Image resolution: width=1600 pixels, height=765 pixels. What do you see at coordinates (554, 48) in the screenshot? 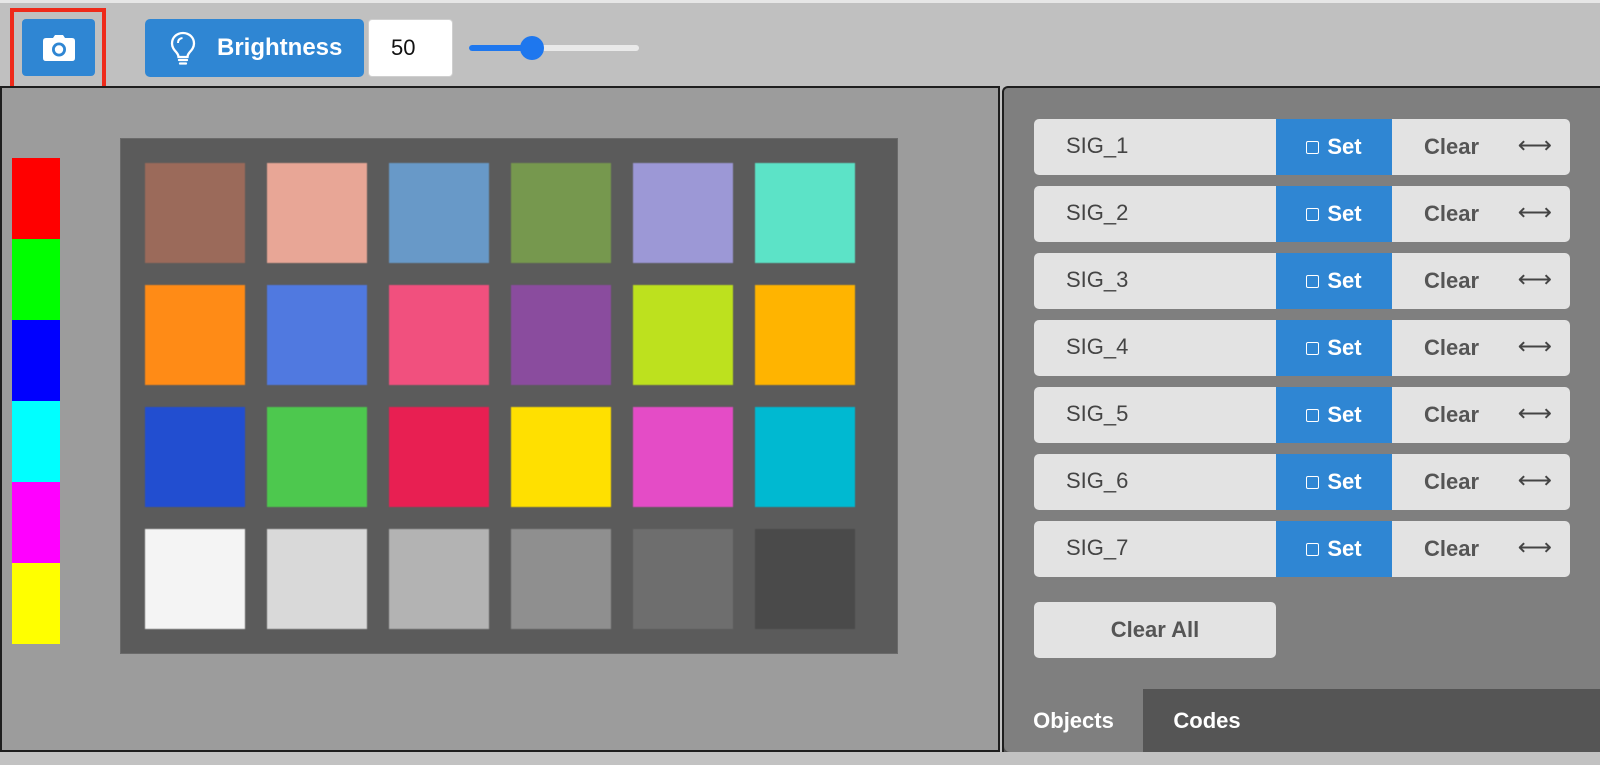
I see `brightness-slider` at bounding box center [554, 48].